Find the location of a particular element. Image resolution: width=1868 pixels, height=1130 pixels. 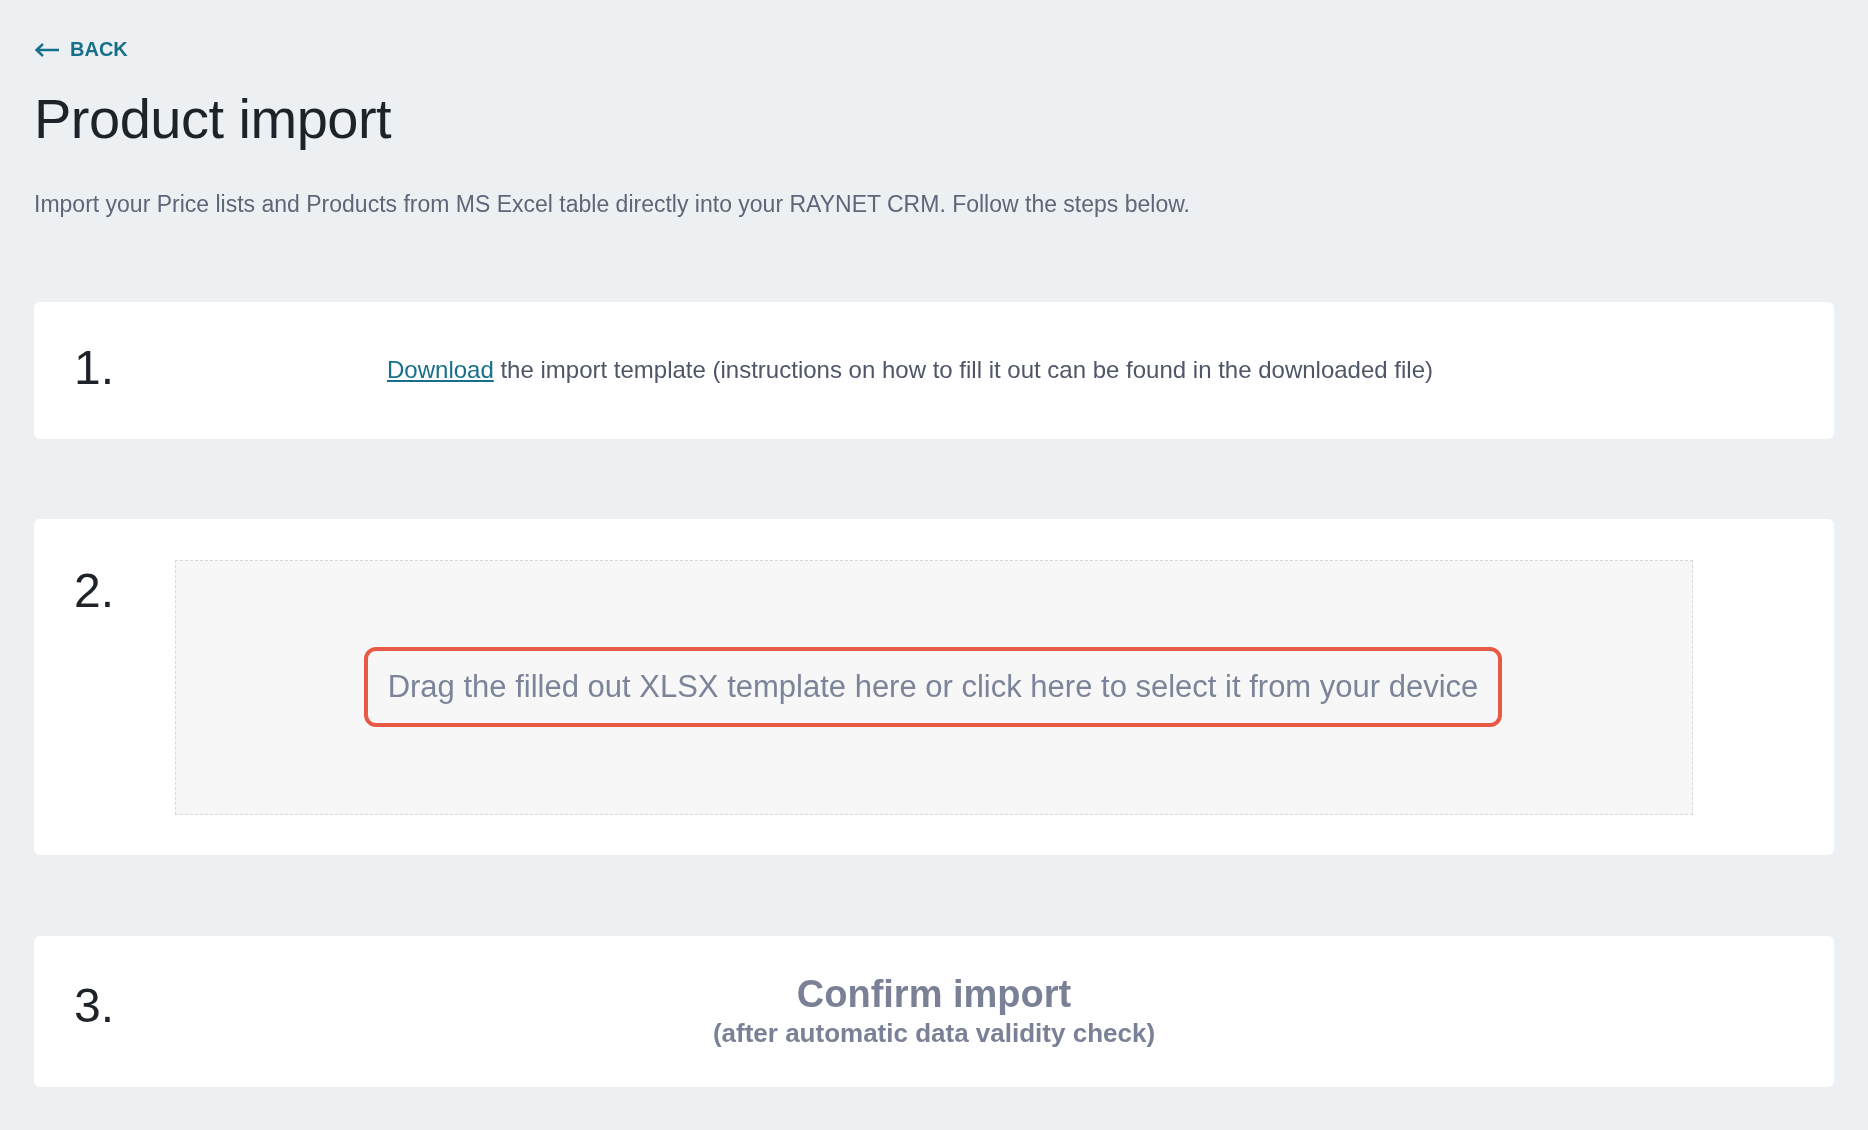

back-link: BACK is located at coordinates (81, 49).